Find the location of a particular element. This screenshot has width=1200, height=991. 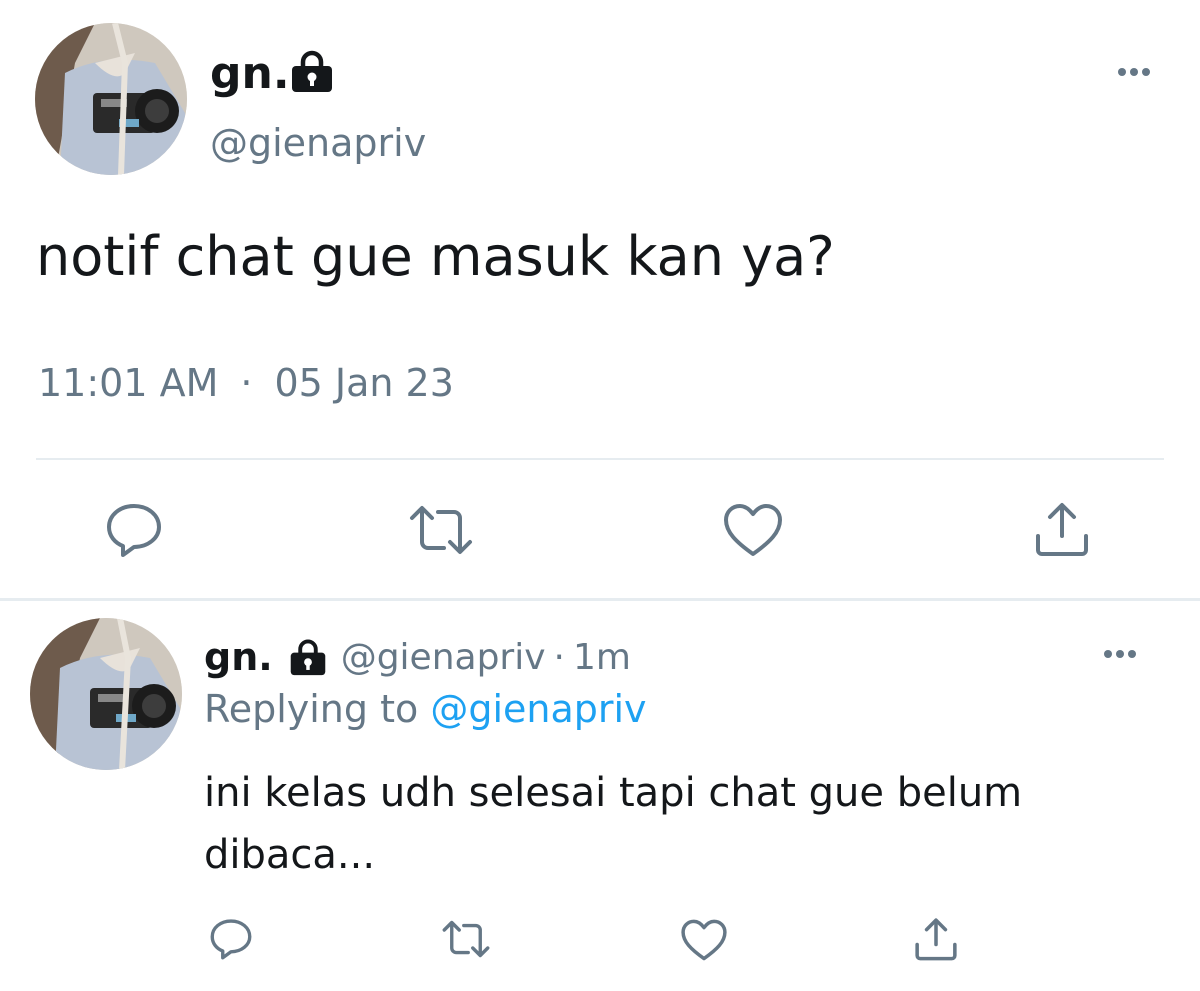

tweet-text: notif chat gue masuk kan ya? is located at coordinates (435, 256).